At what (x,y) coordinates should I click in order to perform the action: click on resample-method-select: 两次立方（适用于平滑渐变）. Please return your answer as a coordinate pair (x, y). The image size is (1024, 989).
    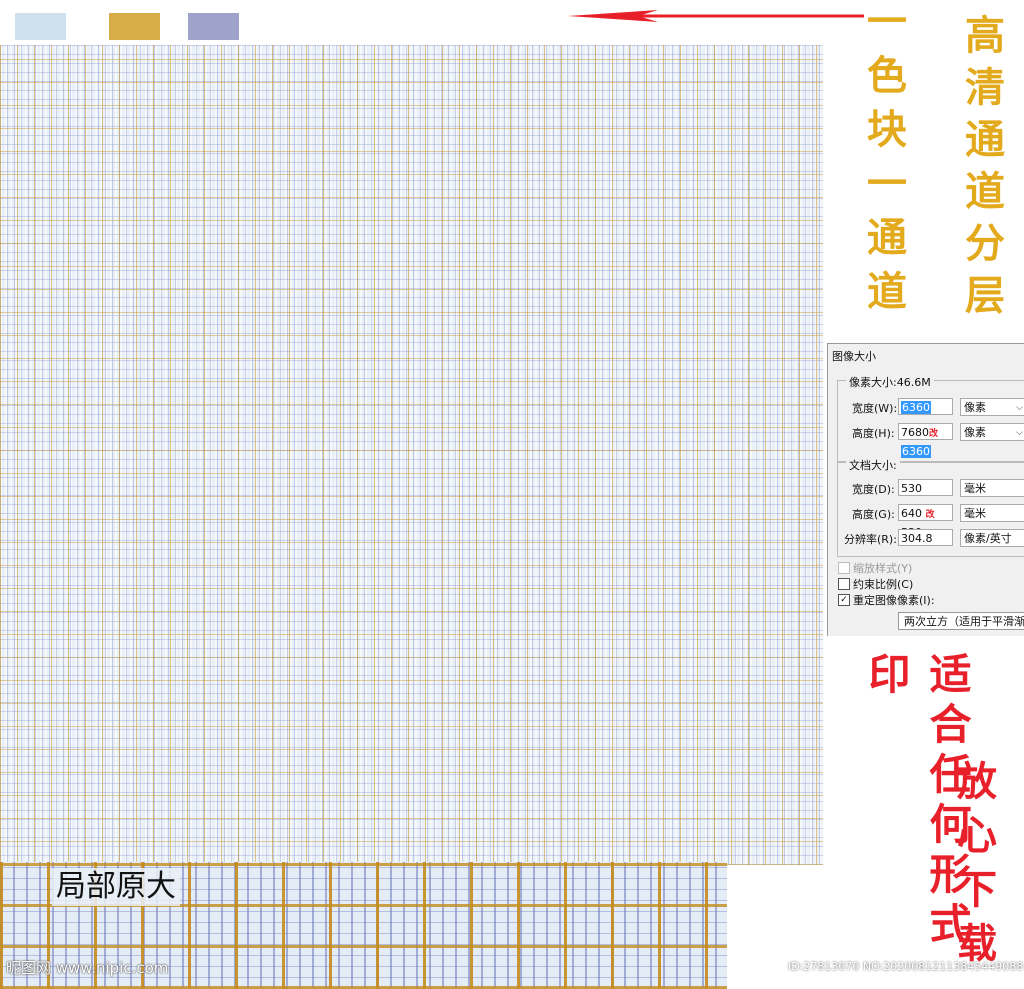
    Looking at the image, I should click on (961, 621).